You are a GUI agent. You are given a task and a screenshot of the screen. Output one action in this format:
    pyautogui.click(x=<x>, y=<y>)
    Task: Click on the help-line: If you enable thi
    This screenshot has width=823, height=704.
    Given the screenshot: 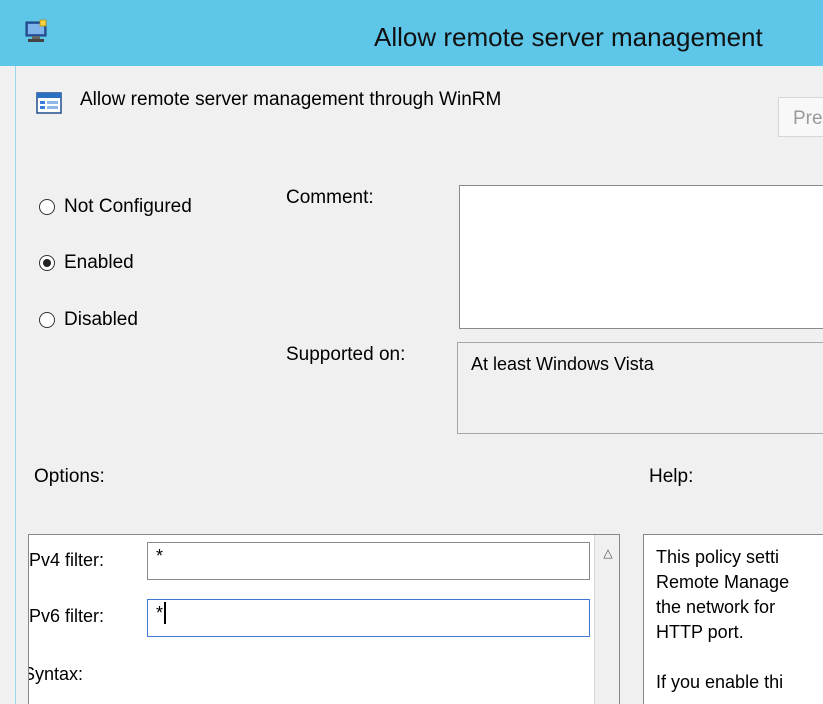 What is the action you would take?
    pyautogui.click(x=720, y=682)
    